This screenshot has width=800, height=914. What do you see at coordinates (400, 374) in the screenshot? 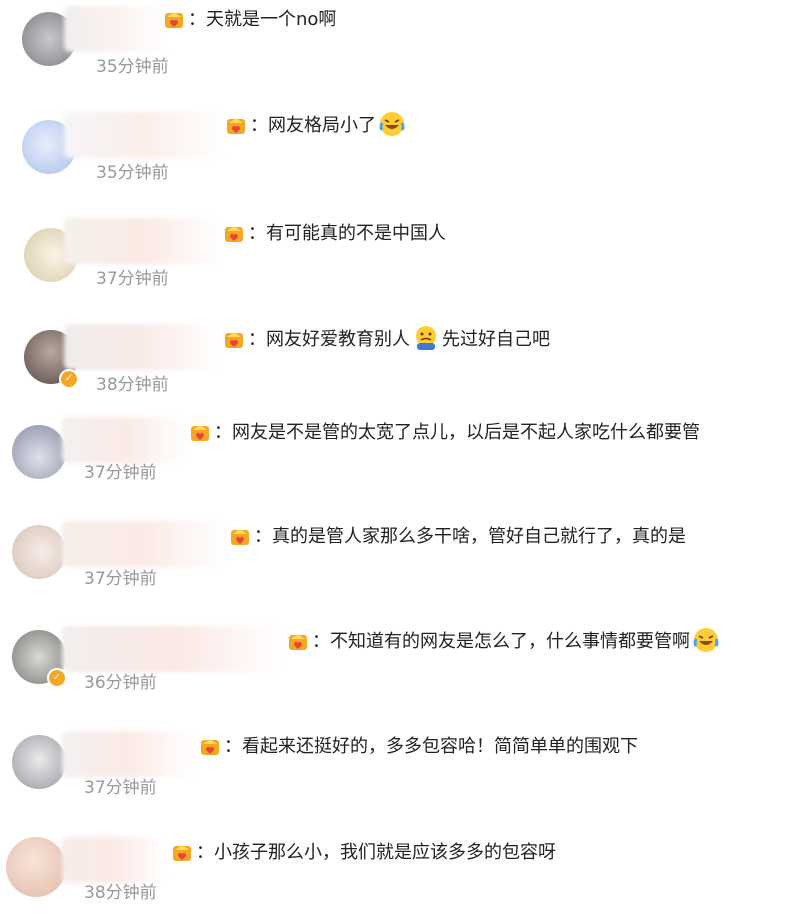
I see `comment-item: ✓ ：网友好爱教育别人 先过好自己吧 38分钟前` at bounding box center [400, 374].